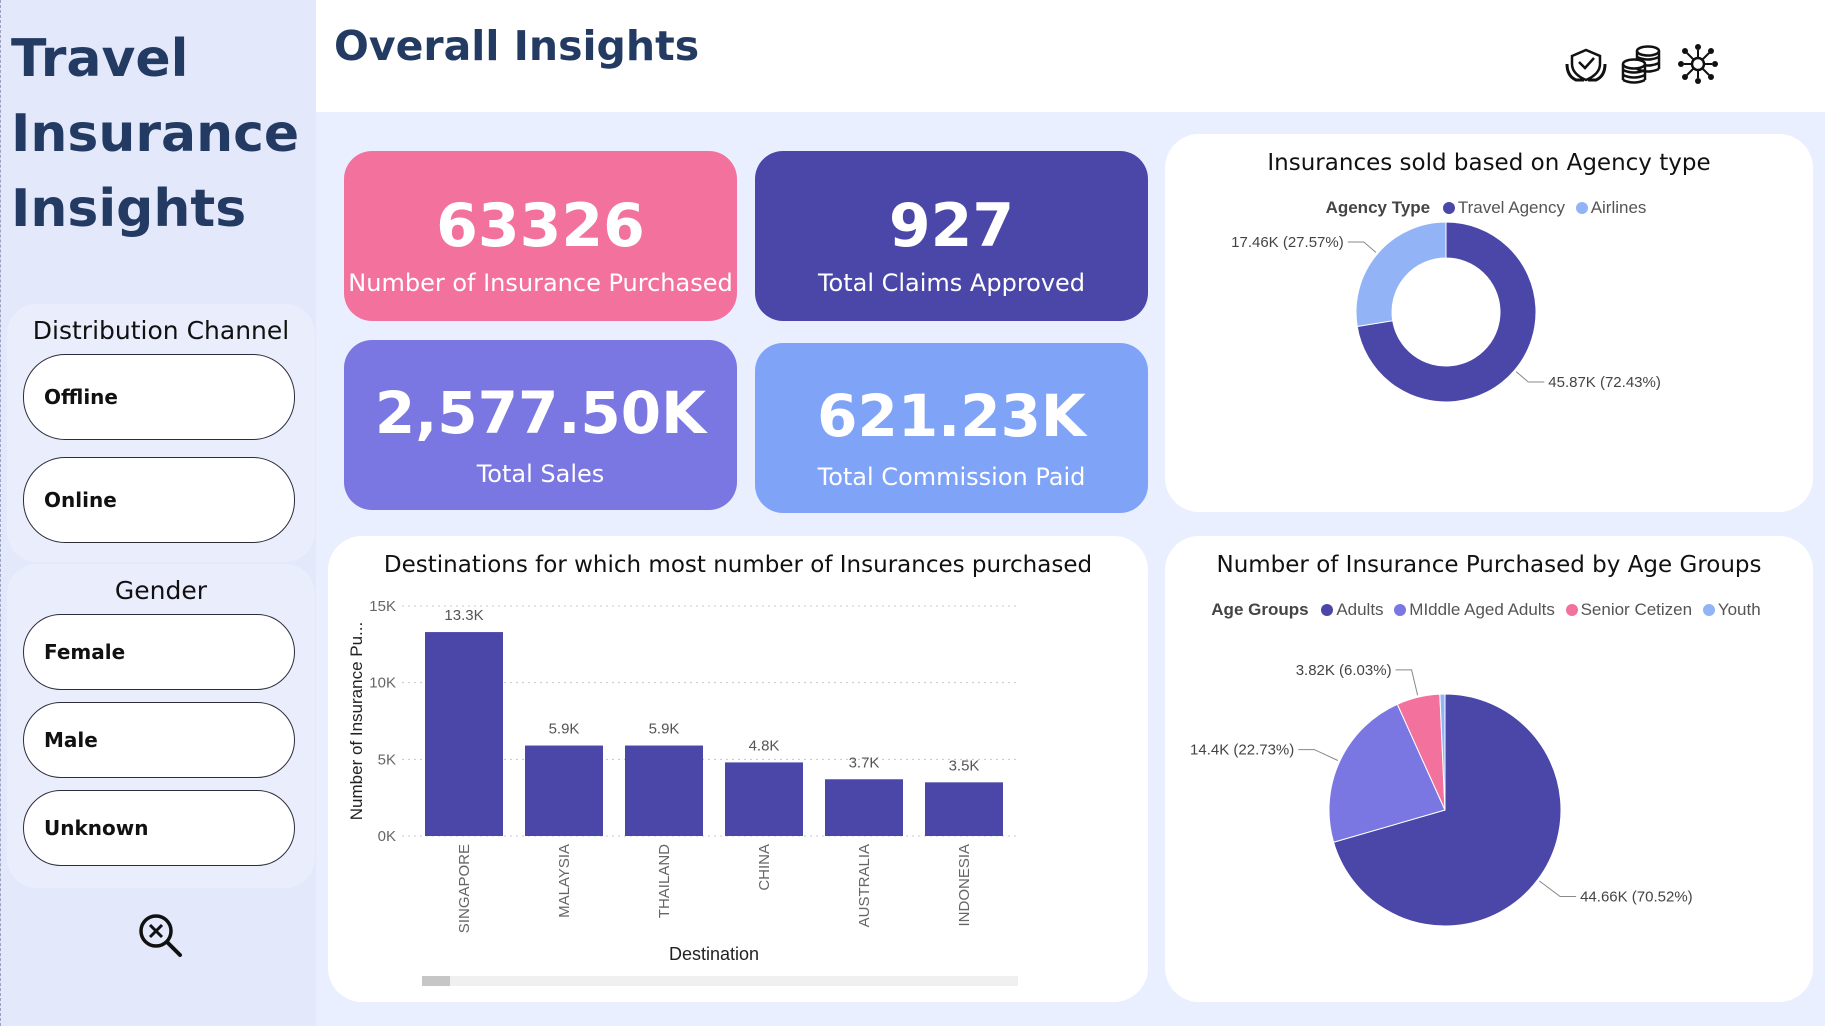  I want to click on bar-thailand, so click(664, 790).